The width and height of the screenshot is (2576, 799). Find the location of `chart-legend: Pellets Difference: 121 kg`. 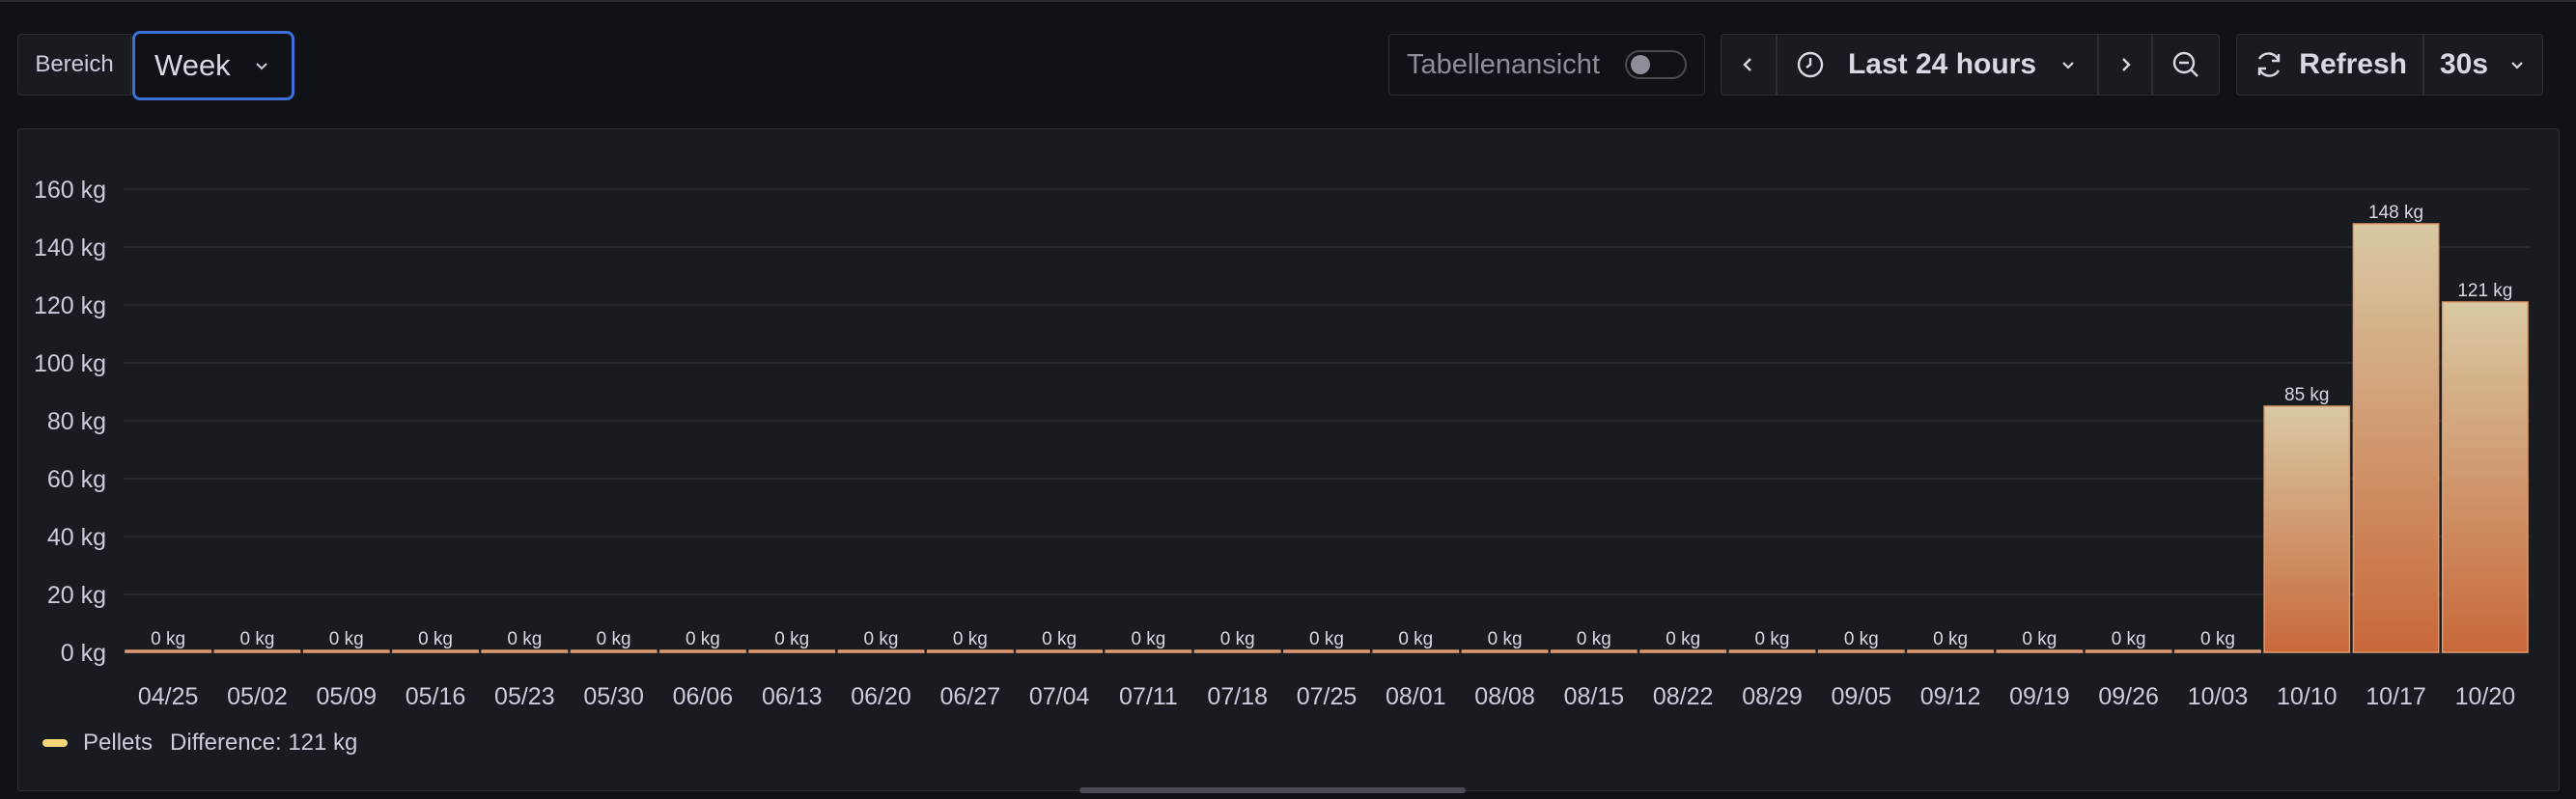

chart-legend: Pellets Difference: 121 kg is located at coordinates (200, 743).